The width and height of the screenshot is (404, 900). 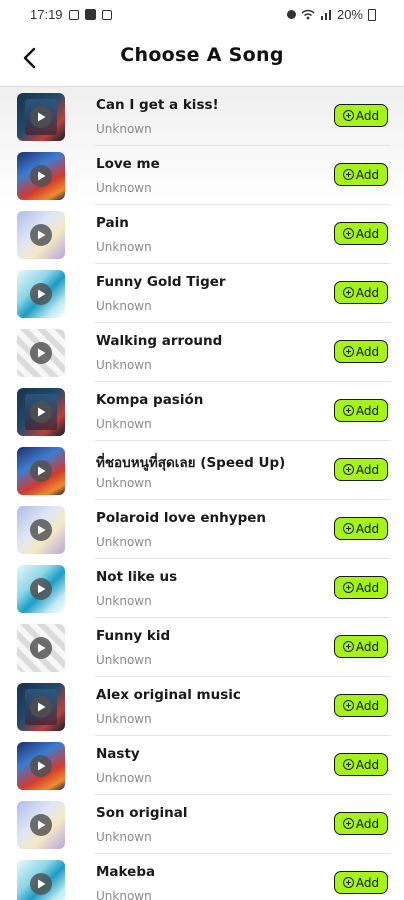 What do you see at coordinates (202, 877) in the screenshot?
I see `song-row: Makeba Unknown Add` at bounding box center [202, 877].